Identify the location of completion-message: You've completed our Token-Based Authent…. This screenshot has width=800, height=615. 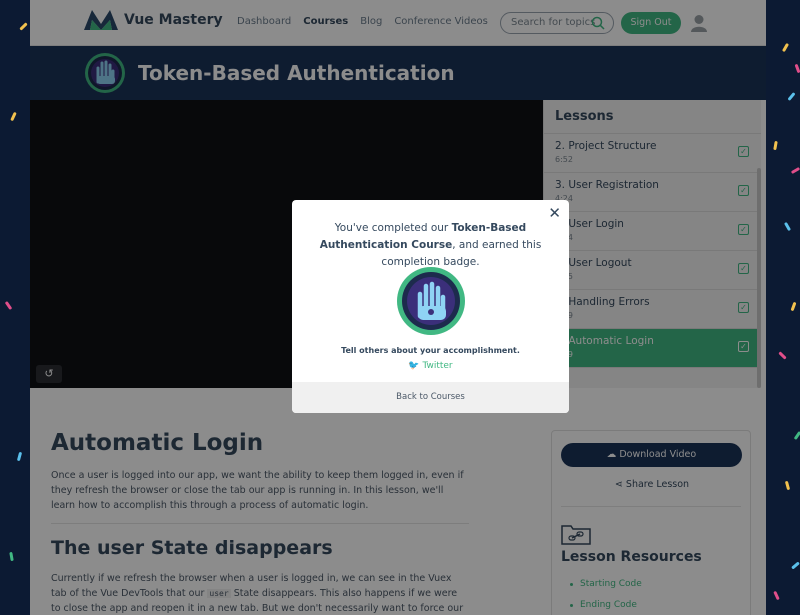
(430, 245).